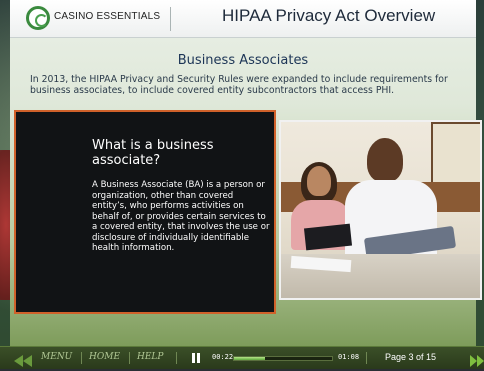 This screenshot has width=484, height=371. Describe the element at coordinates (223, 357) in the screenshot. I see `elapsed-time: 00:22` at that location.